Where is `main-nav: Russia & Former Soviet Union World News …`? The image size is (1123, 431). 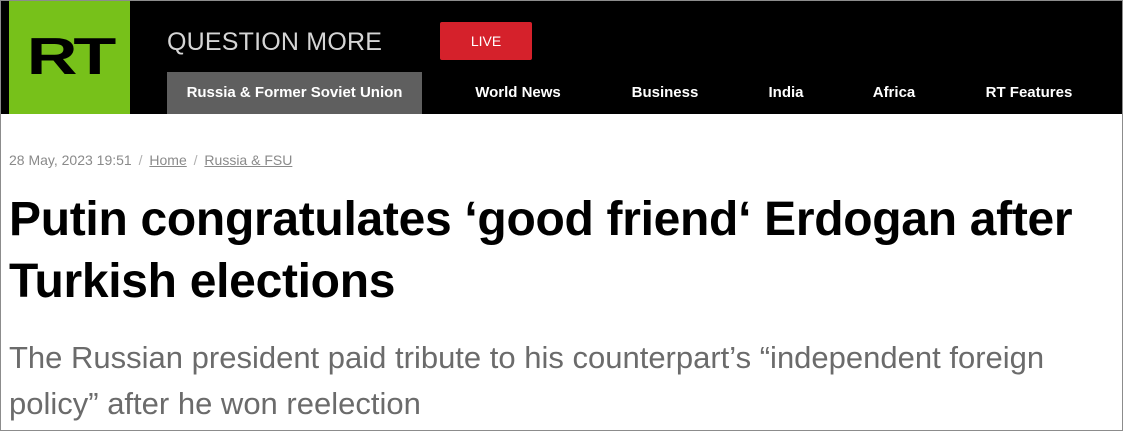 main-nav: Russia & Former Soviet Union World News … is located at coordinates (561, 93).